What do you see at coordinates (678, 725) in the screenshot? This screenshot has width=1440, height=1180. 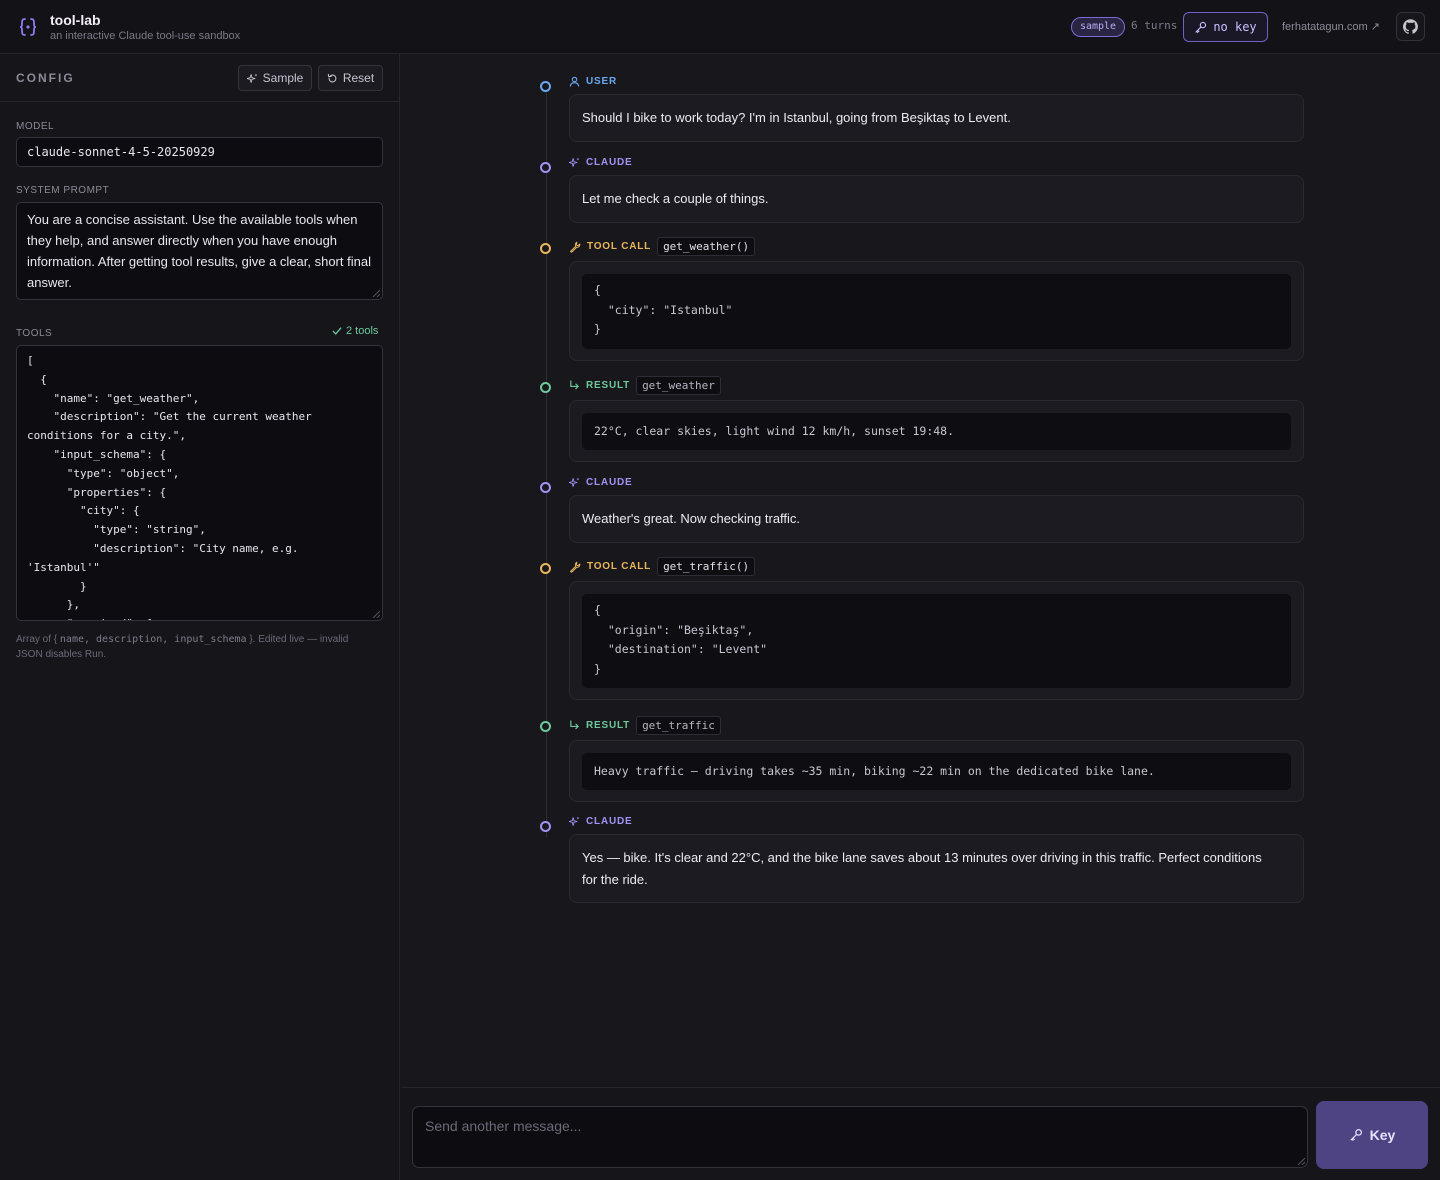 I see `function-name-chip: get_traffic` at bounding box center [678, 725].